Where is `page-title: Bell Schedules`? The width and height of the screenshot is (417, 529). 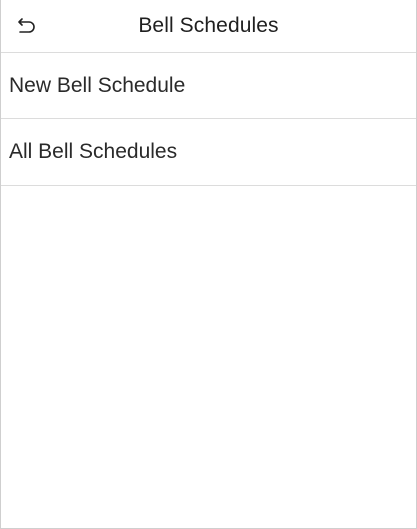
page-title: Bell Schedules is located at coordinates (208, 25).